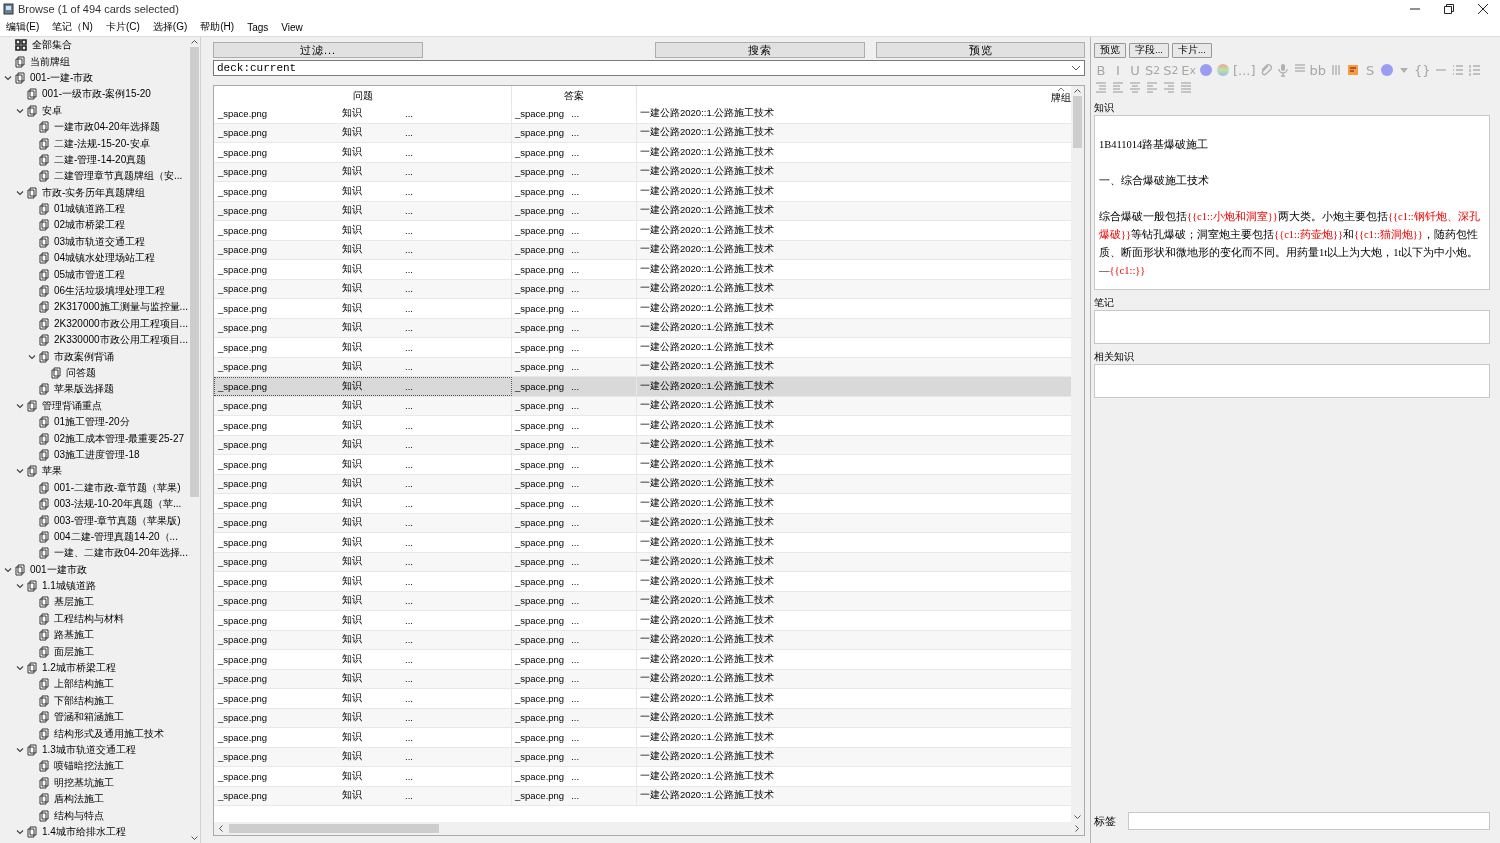 The height and width of the screenshot is (843, 1500). Describe the element at coordinates (72, 27) in the screenshot. I see `menu-item: 笔记（N)` at that location.